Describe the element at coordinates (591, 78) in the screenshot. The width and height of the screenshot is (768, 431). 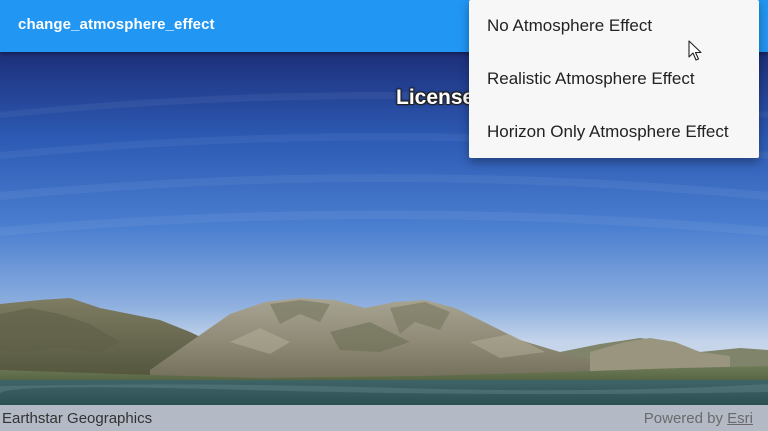
I see `menu-item-label: Realistic Atmosphere Effect` at that location.